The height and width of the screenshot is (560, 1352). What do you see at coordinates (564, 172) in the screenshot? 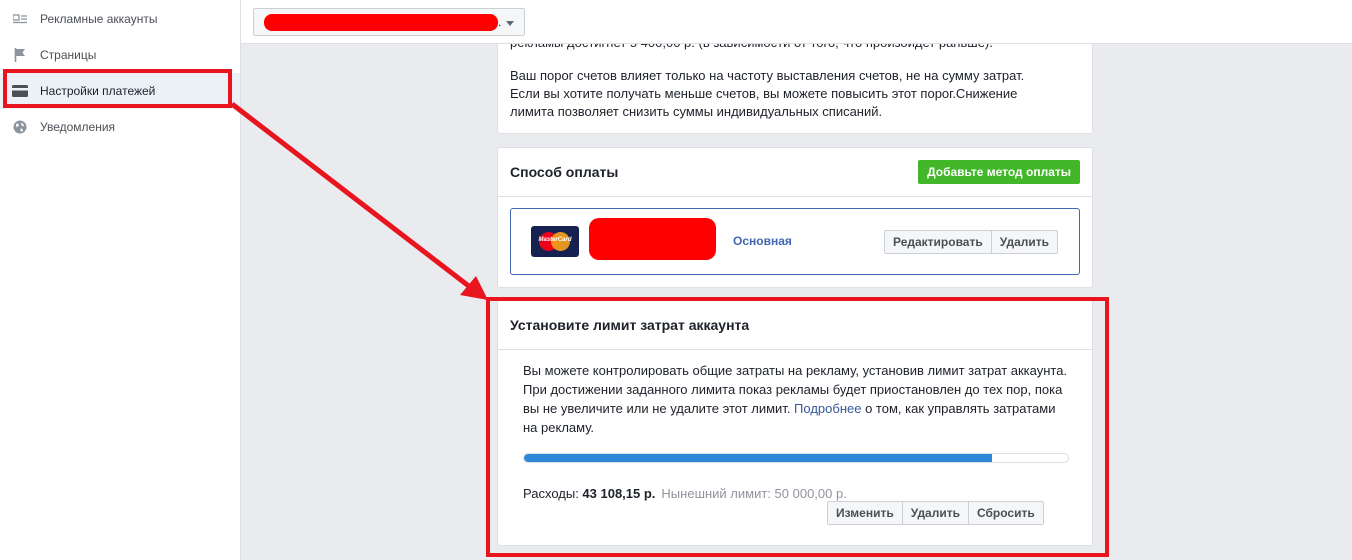
I see `card-title: Способ оплаты` at bounding box center [564, 172].